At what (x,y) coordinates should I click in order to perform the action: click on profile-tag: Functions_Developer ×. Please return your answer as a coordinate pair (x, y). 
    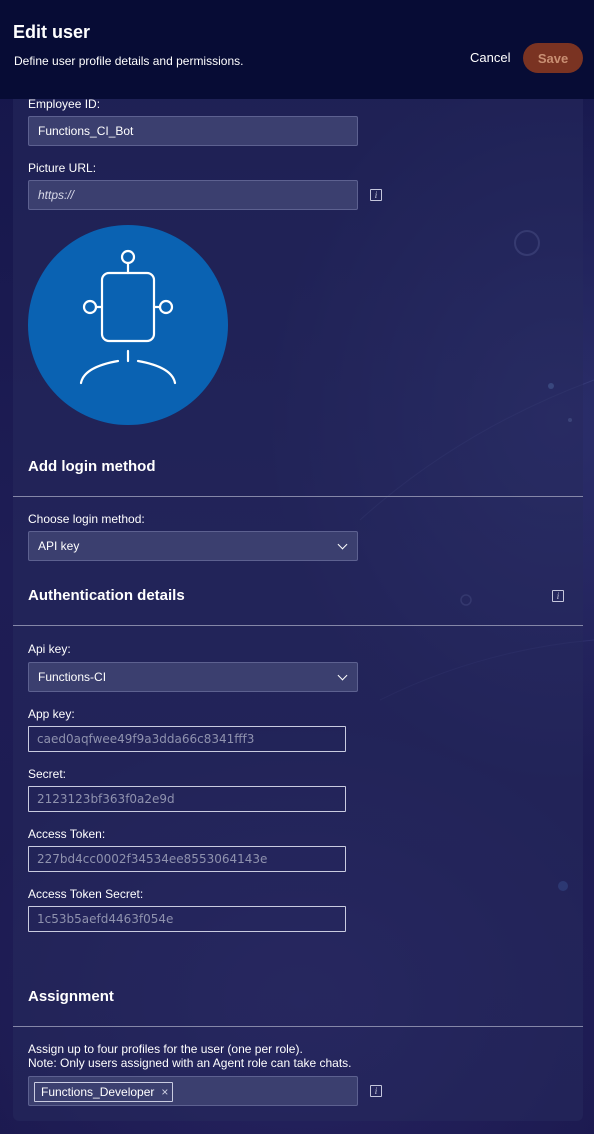
    Looking at the image, I should click on (103, 1092).